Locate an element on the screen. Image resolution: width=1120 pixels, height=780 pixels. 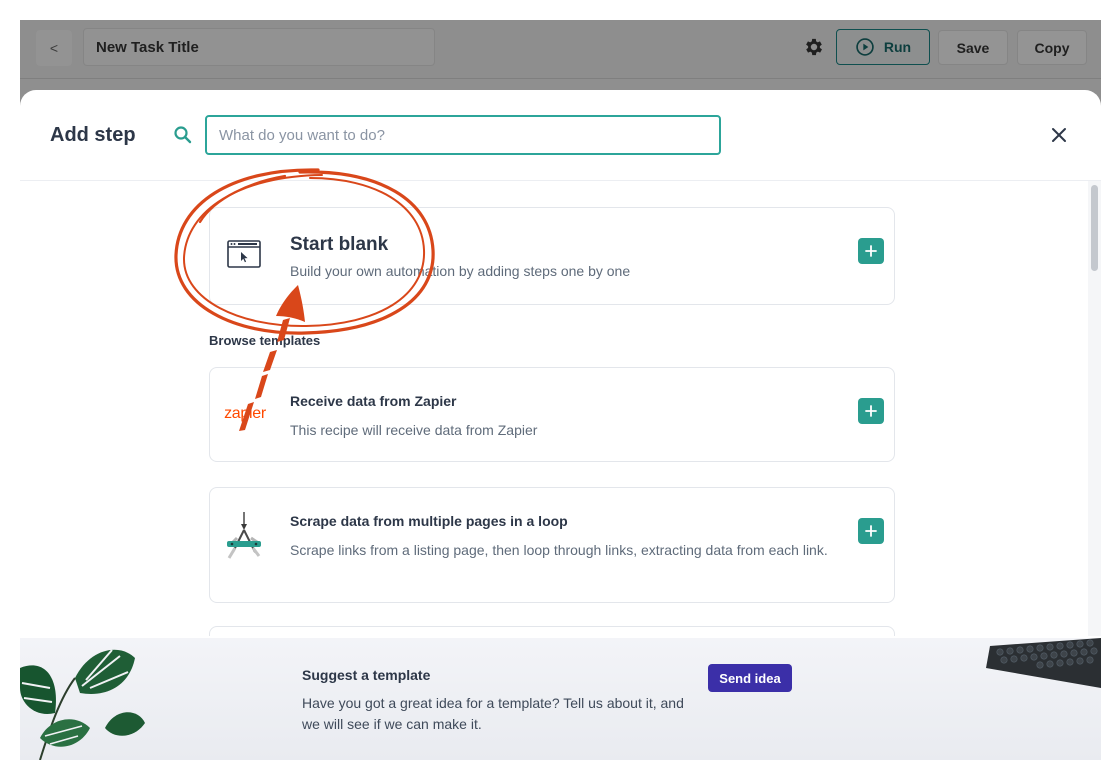
close-icon is located at coordinates (1059, 135).